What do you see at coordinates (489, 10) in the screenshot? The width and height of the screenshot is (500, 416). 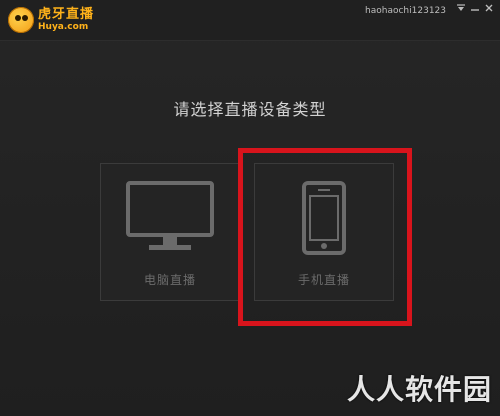 I see `close-icon` at bounding box center [489, 10].